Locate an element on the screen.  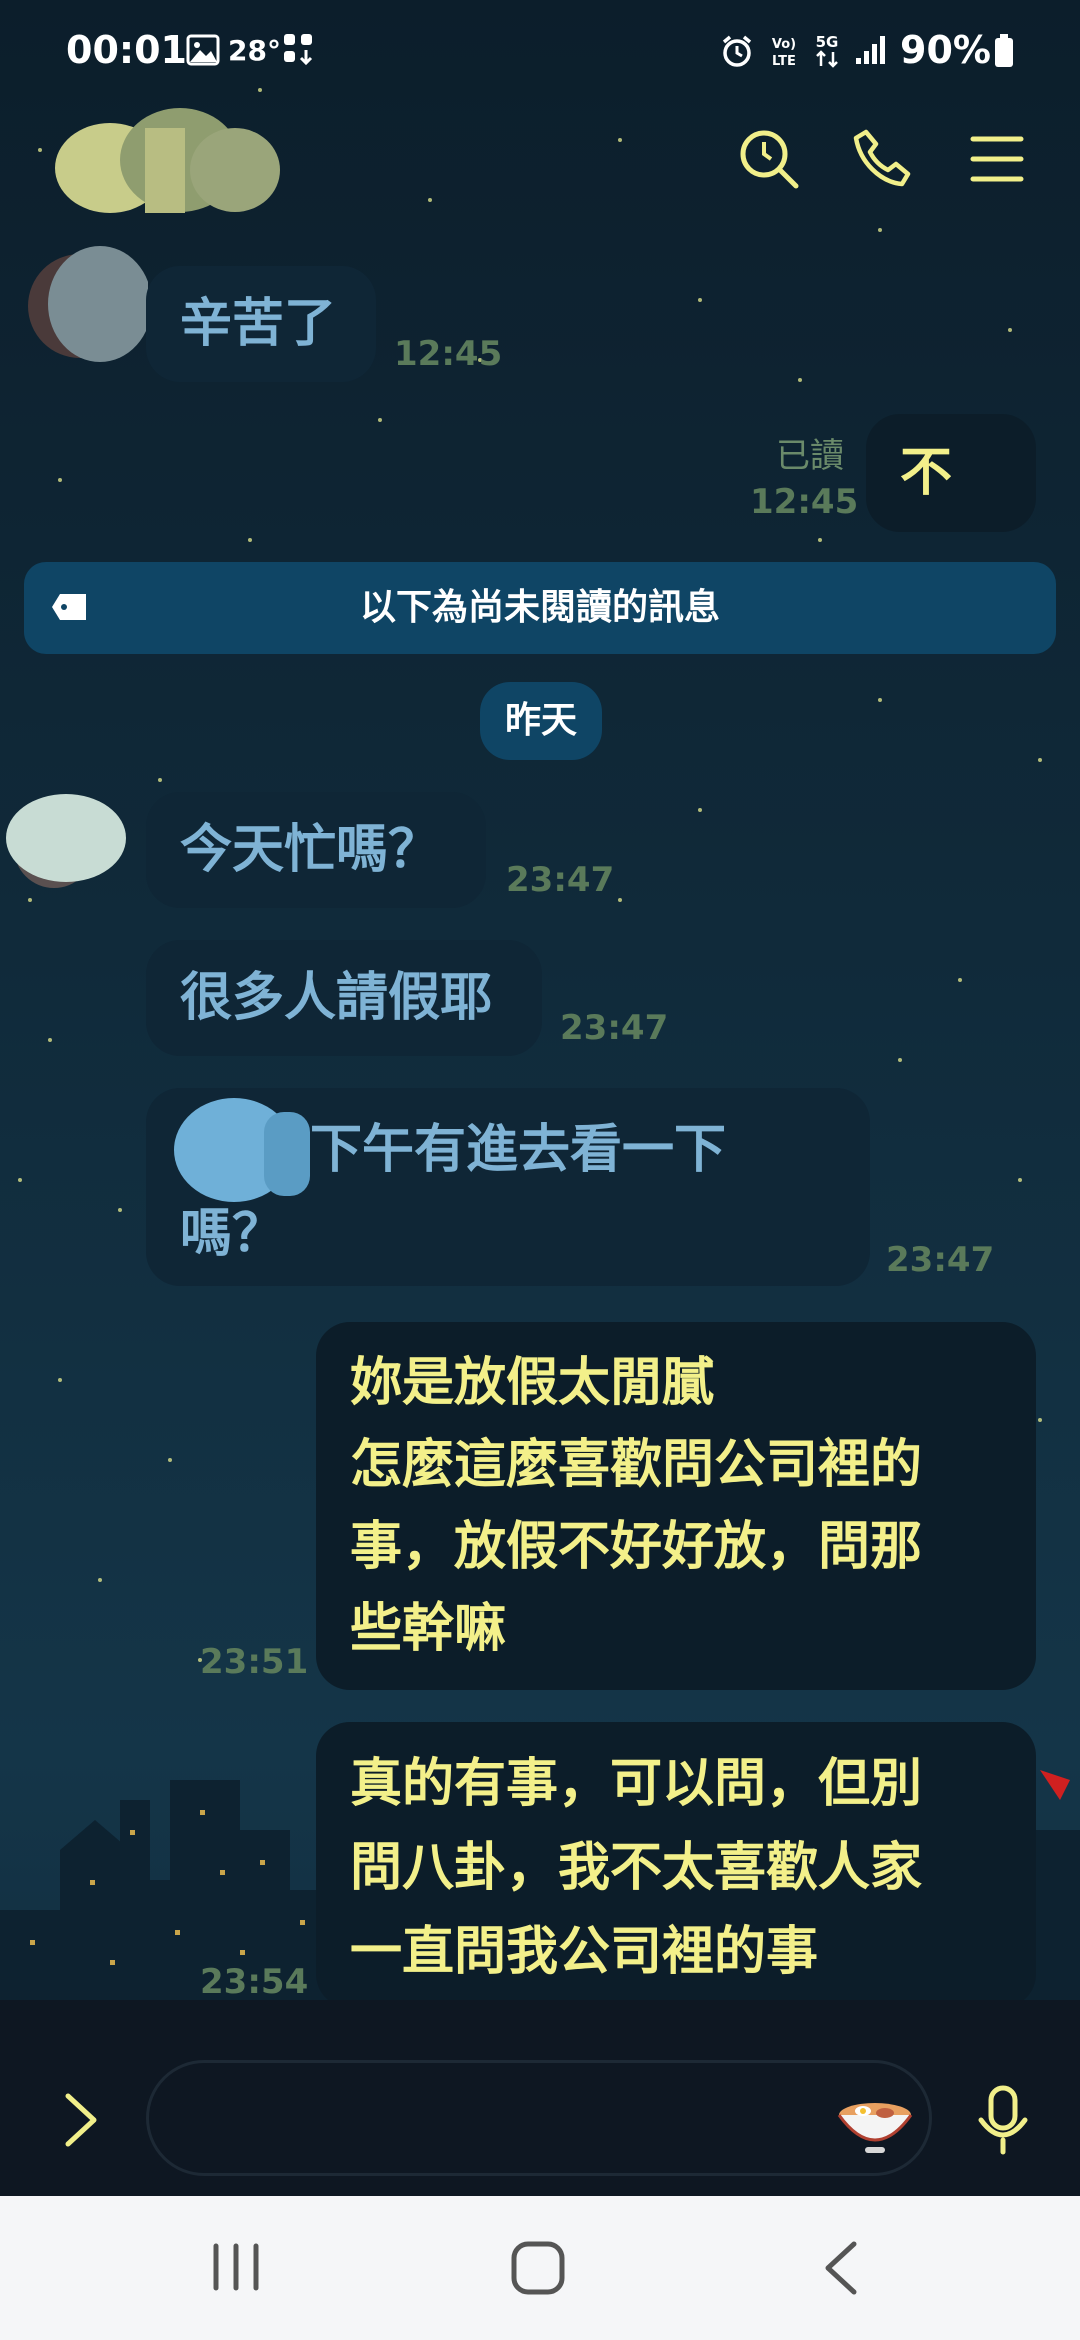
svg-text: LTE is located at coordinates (784, 61).